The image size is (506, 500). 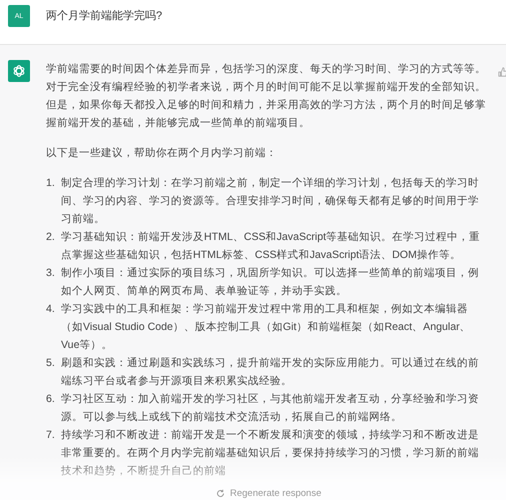 I want to click on list-number: 3., so click(x=51, y=273).